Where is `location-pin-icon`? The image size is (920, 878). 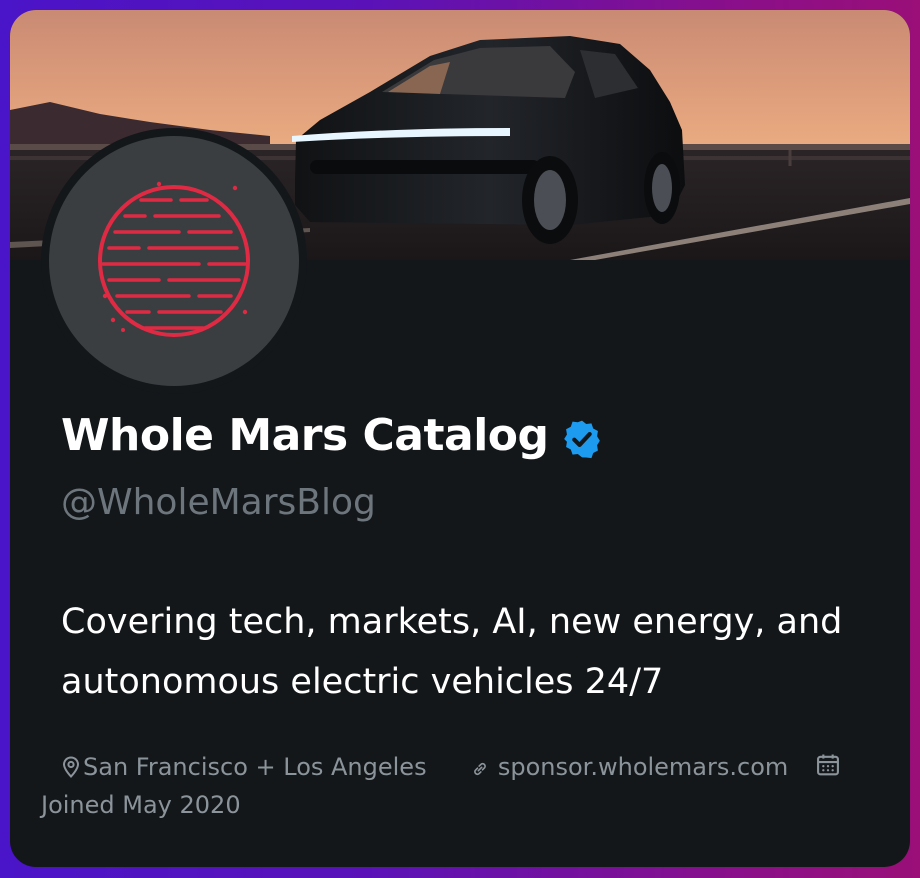 location-pin-icon is located at coordinates (71, 767).